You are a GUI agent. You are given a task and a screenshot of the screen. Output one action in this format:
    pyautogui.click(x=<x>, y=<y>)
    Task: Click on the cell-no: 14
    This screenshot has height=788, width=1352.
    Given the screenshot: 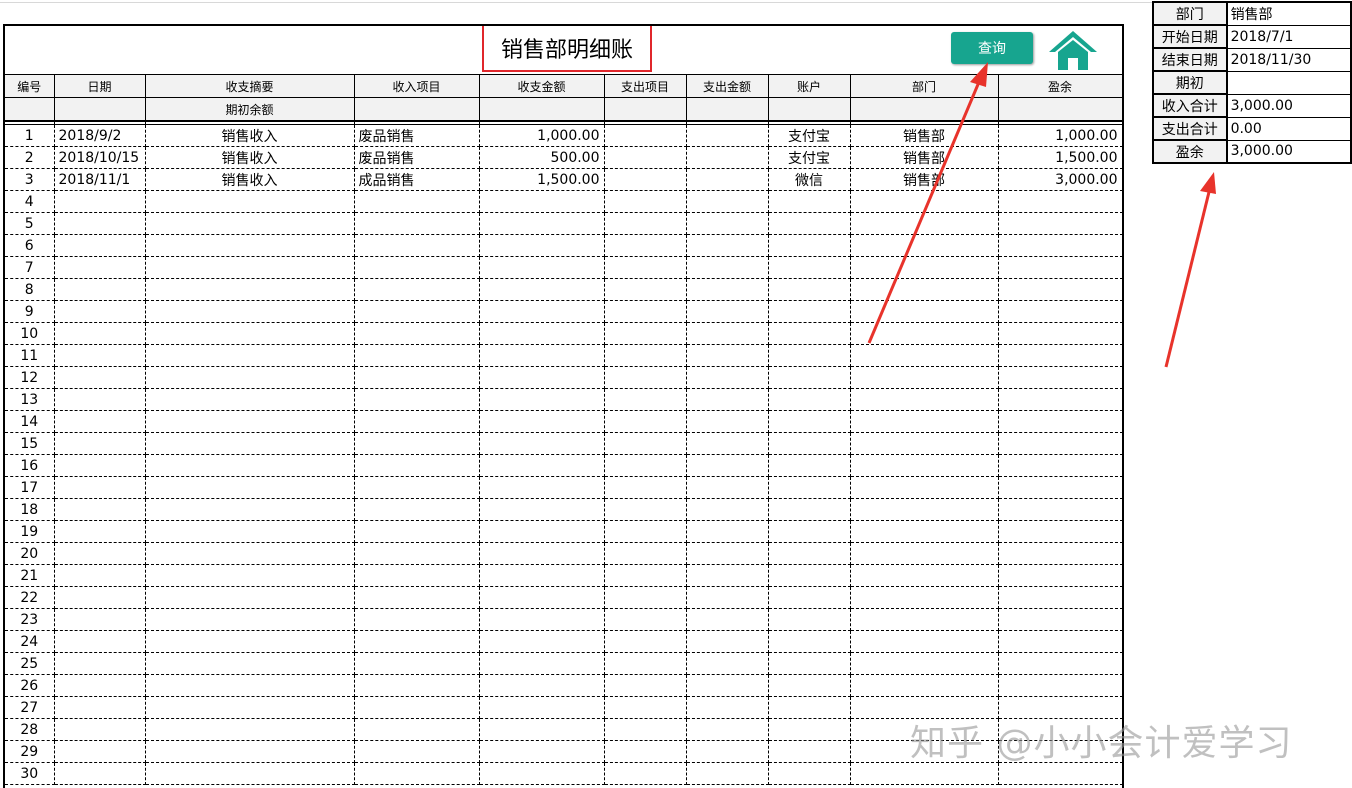 What is the action you would take?
    pyautogui.click(x=30, y=421)
    